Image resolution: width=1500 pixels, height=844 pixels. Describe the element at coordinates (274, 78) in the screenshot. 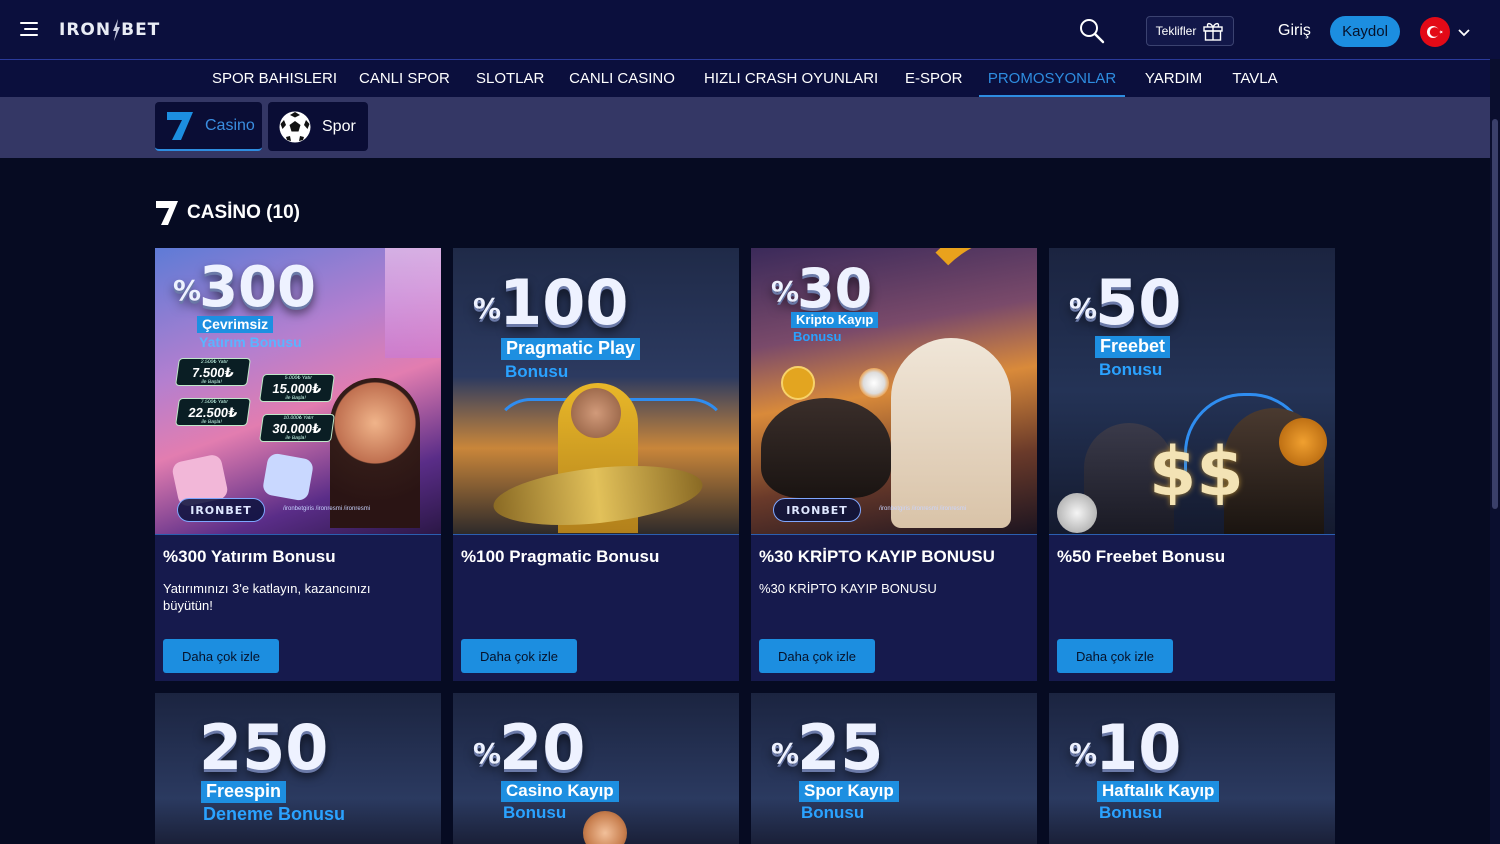

I see `nav-item-spor-bahisleri: SPOR BAHISLERI` at that location.